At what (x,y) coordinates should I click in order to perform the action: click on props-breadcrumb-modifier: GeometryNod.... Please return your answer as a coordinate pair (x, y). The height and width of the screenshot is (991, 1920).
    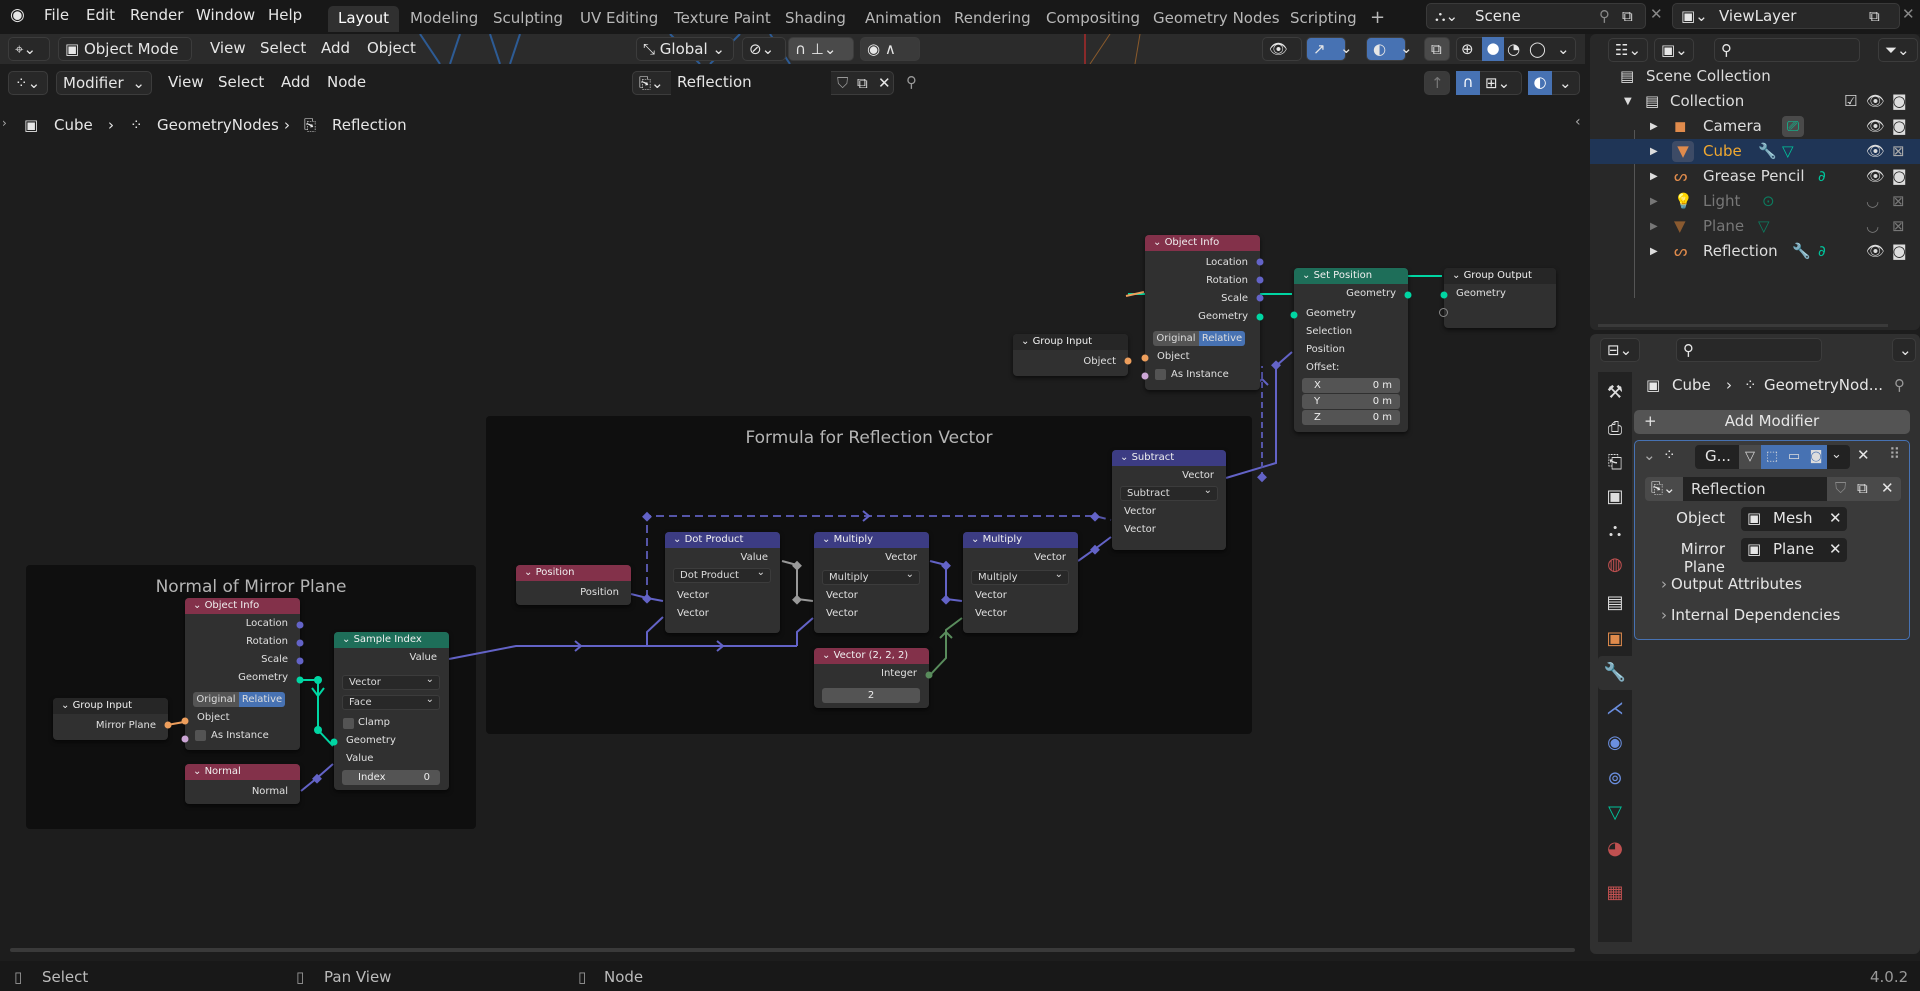
    Looking at the image, I should click on (1823, 385).